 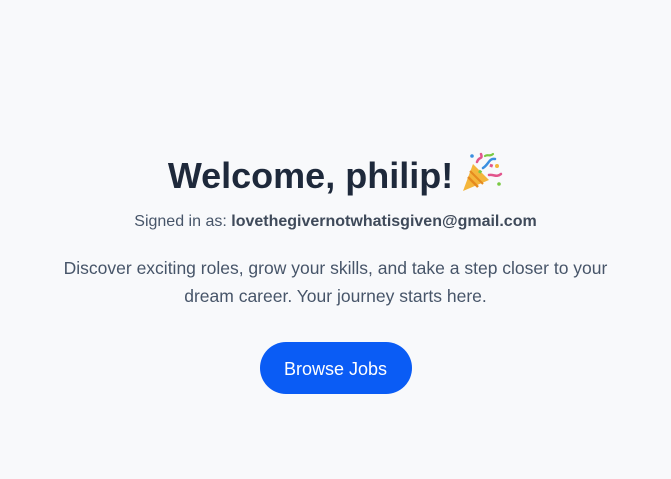 I want to click on signed-in-label: Signed in as:, so click(x=180, y=221).